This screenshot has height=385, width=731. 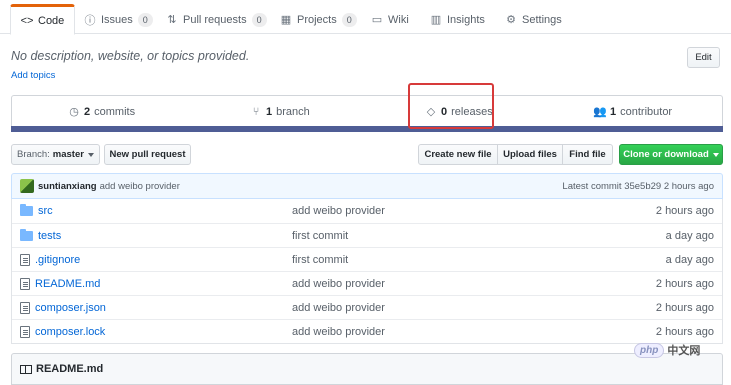 I want to click on branch-prefix: Branch:, so click(x=33, y=154).